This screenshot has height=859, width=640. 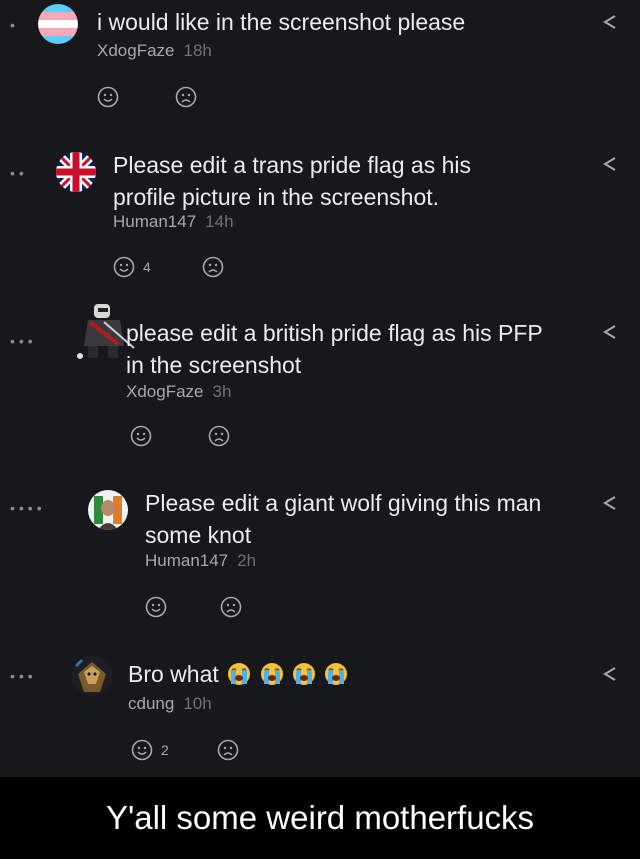 What do you see at coordinates (151, 703) in the screenshot?
I see `username: cdung` at bounding box center [151, 703].